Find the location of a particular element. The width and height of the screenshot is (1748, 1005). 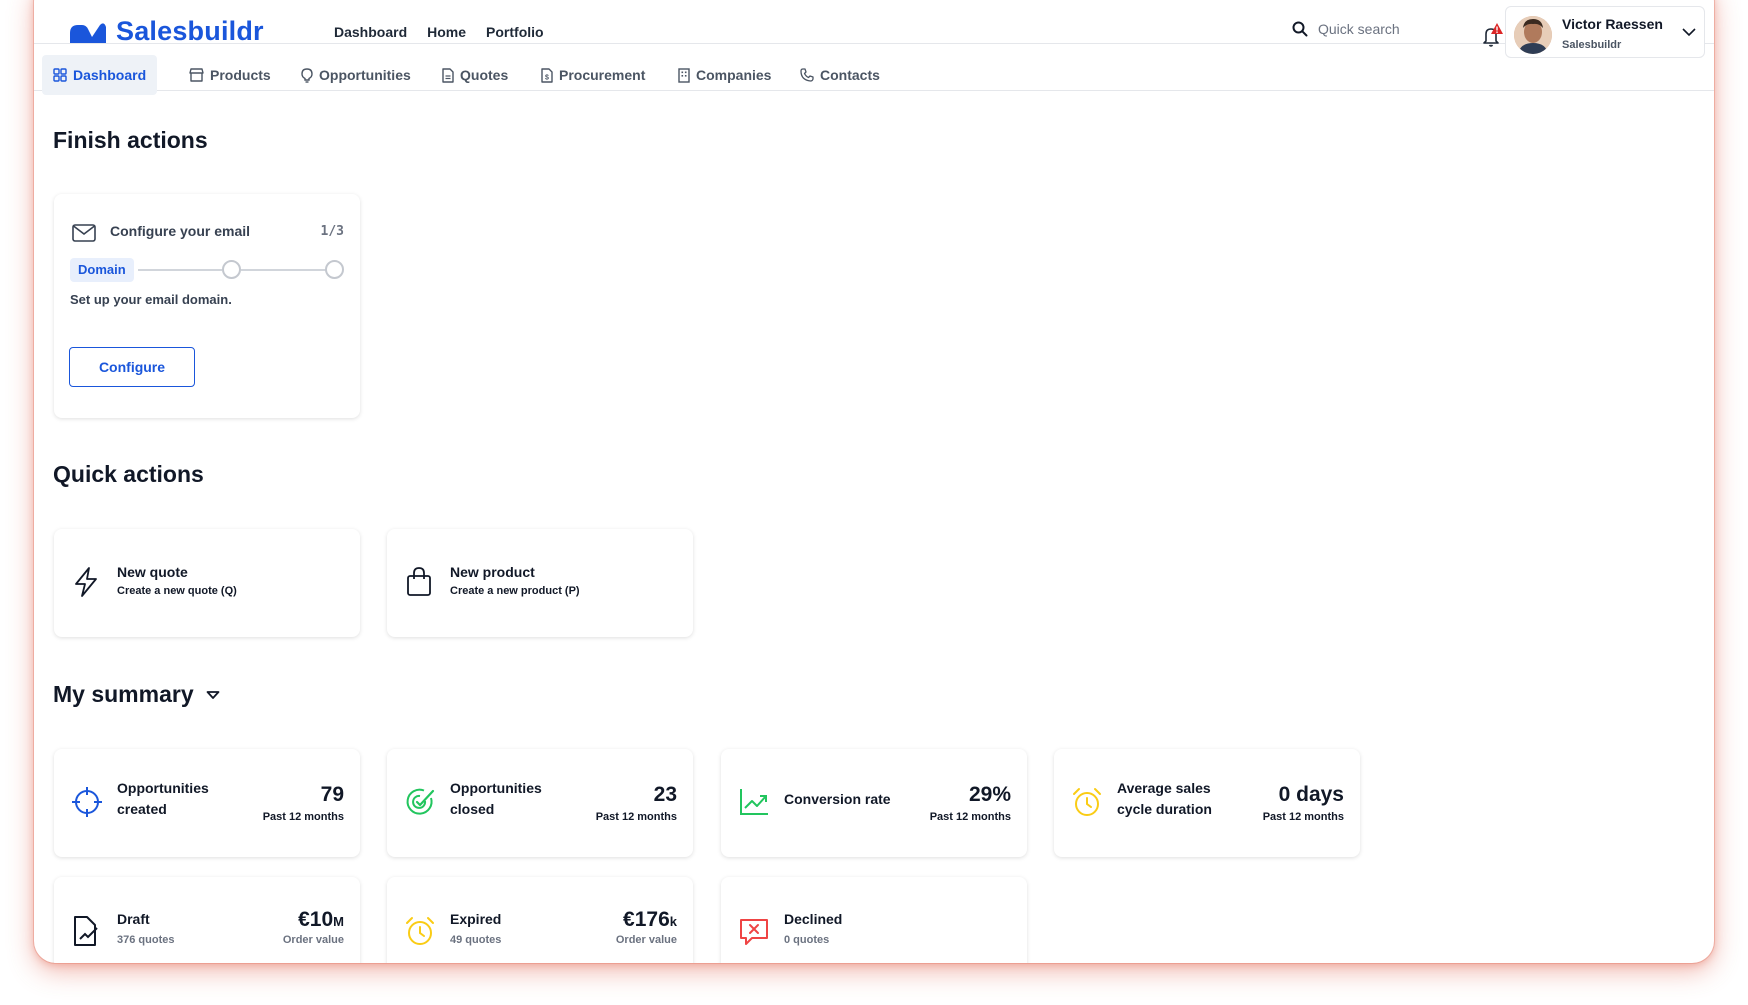

topnav-dashboard: Dashboard is located at coordinates (370, 32).